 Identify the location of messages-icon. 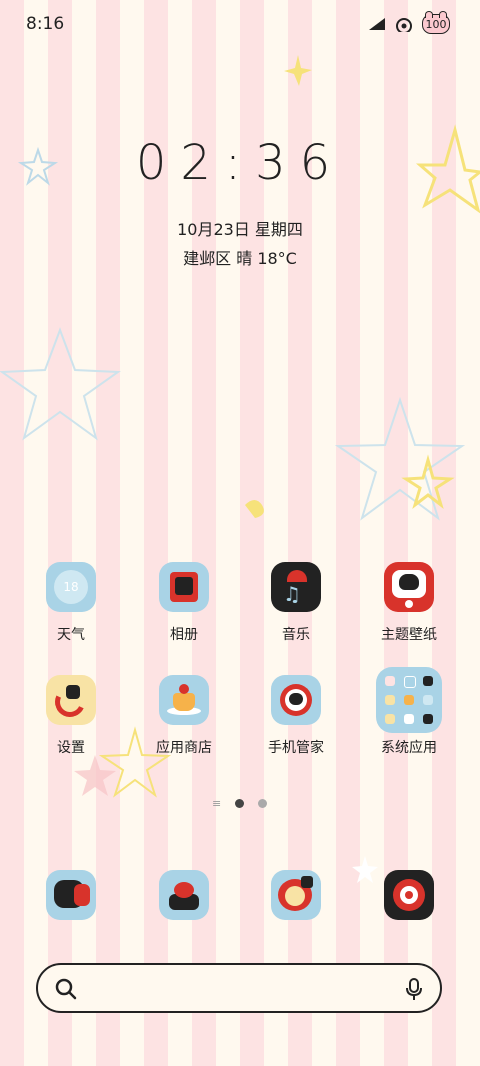
(184, 895).